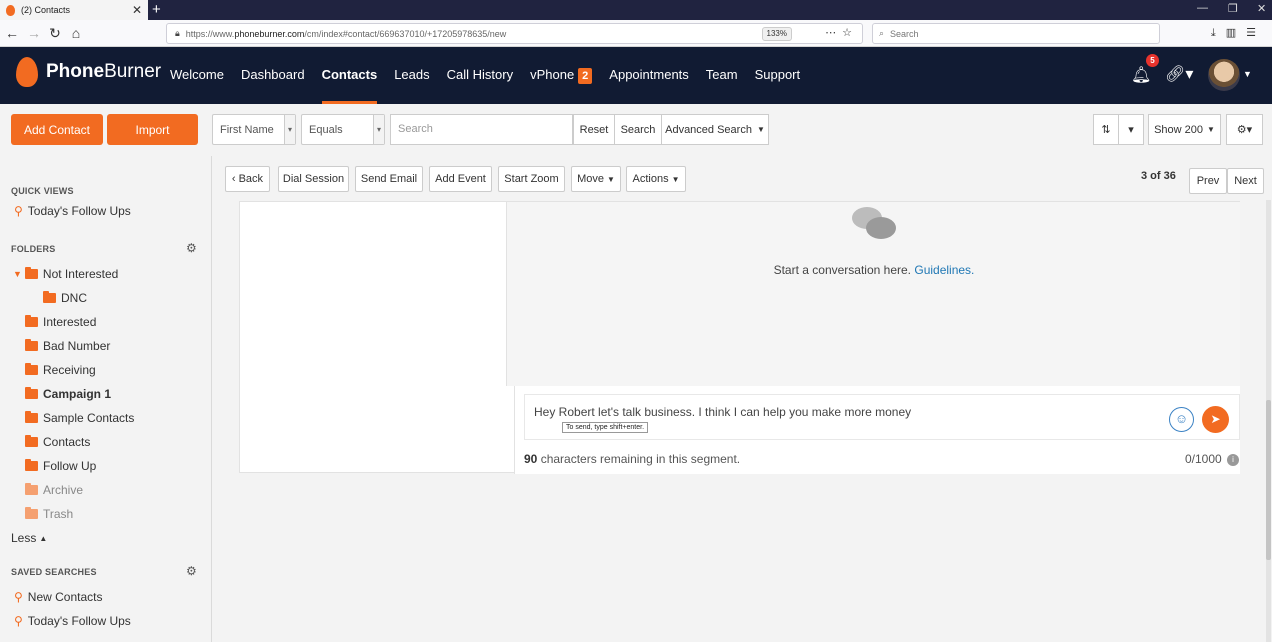  I want to click on field-select: First Name ▾, so click(254, 129).